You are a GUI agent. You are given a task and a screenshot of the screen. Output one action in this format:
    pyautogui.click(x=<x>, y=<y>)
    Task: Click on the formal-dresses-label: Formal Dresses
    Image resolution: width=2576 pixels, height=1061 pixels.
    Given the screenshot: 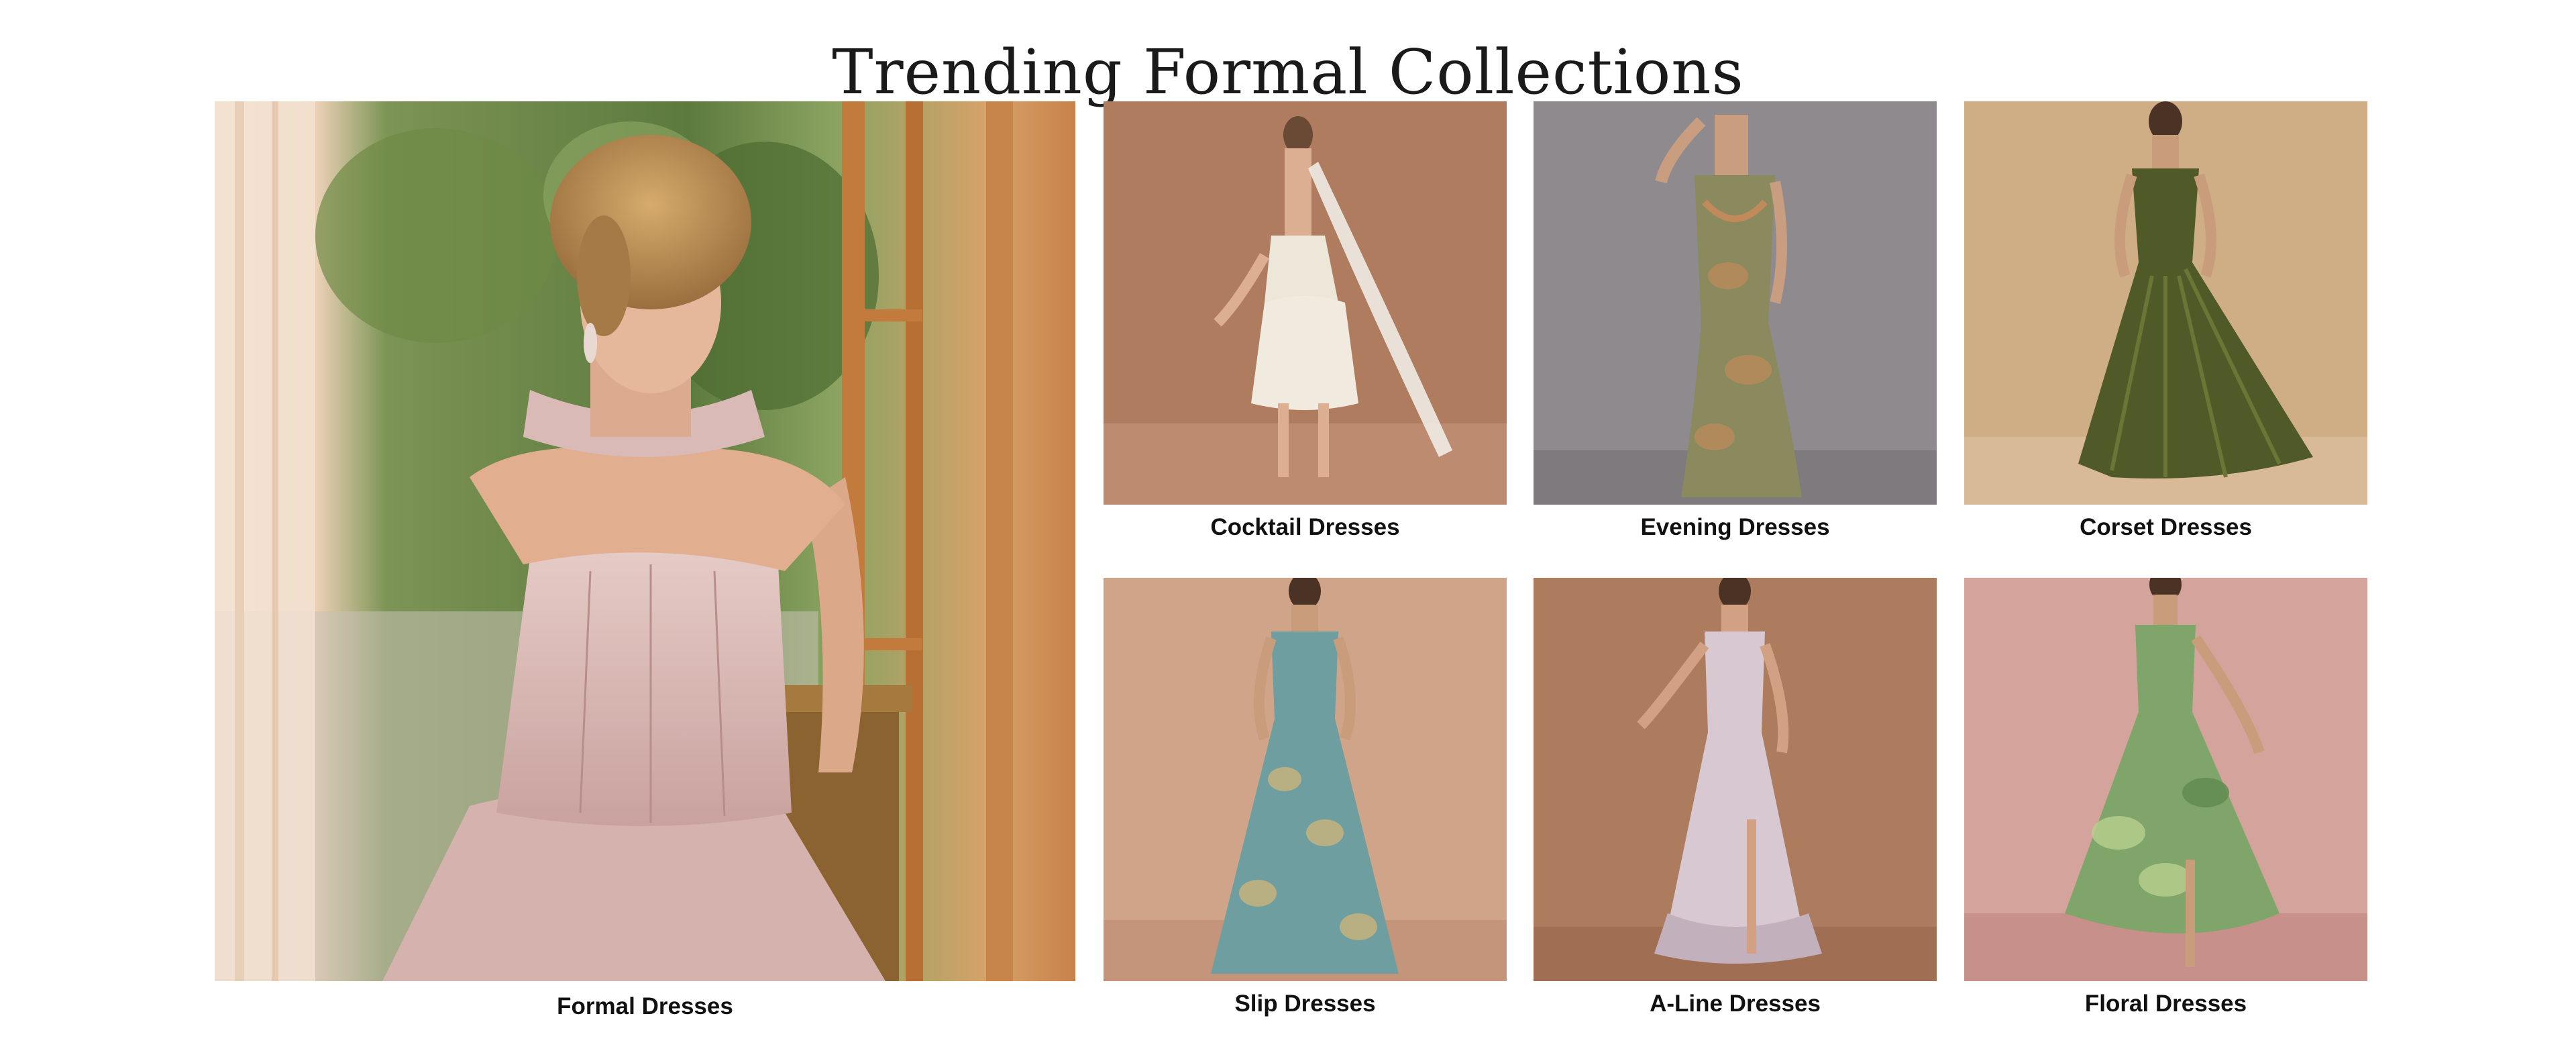 What is the action you would take?
    pyautogui.click(x=645, y=1006)
    